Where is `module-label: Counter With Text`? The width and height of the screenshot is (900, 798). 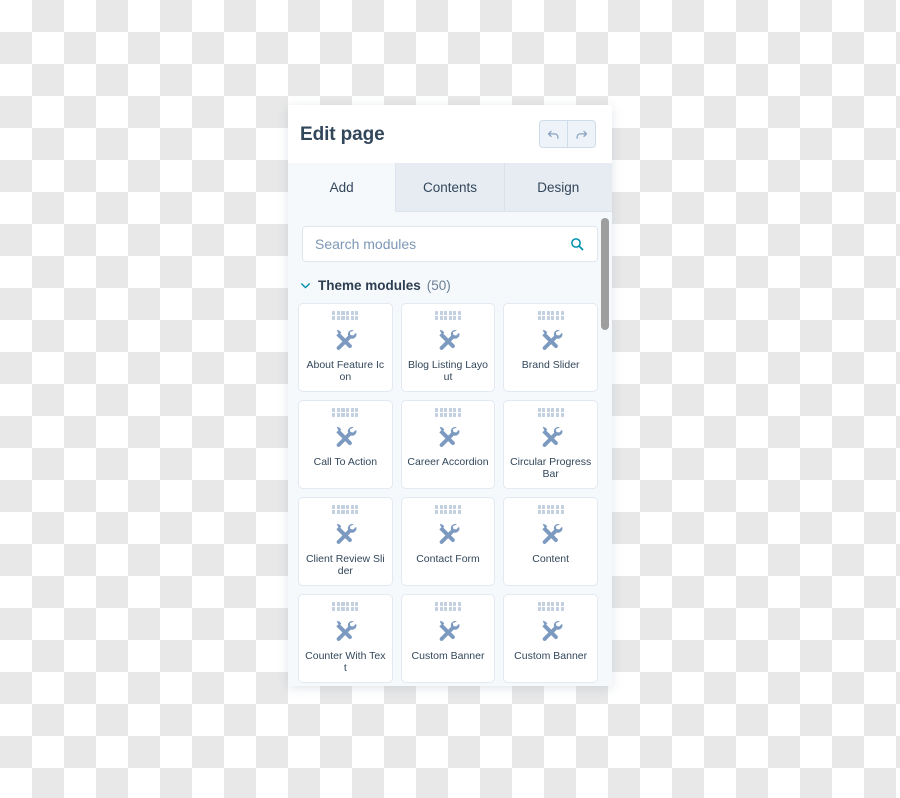 module-label: Counter With Text is located at coordinates (345, 662).